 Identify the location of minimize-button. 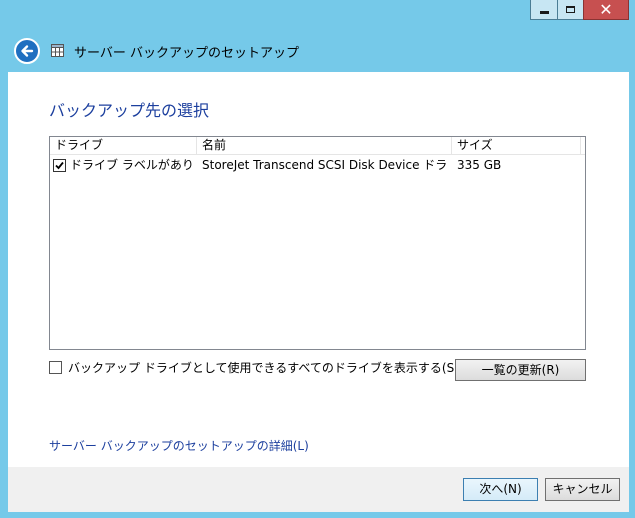
(543, 10).